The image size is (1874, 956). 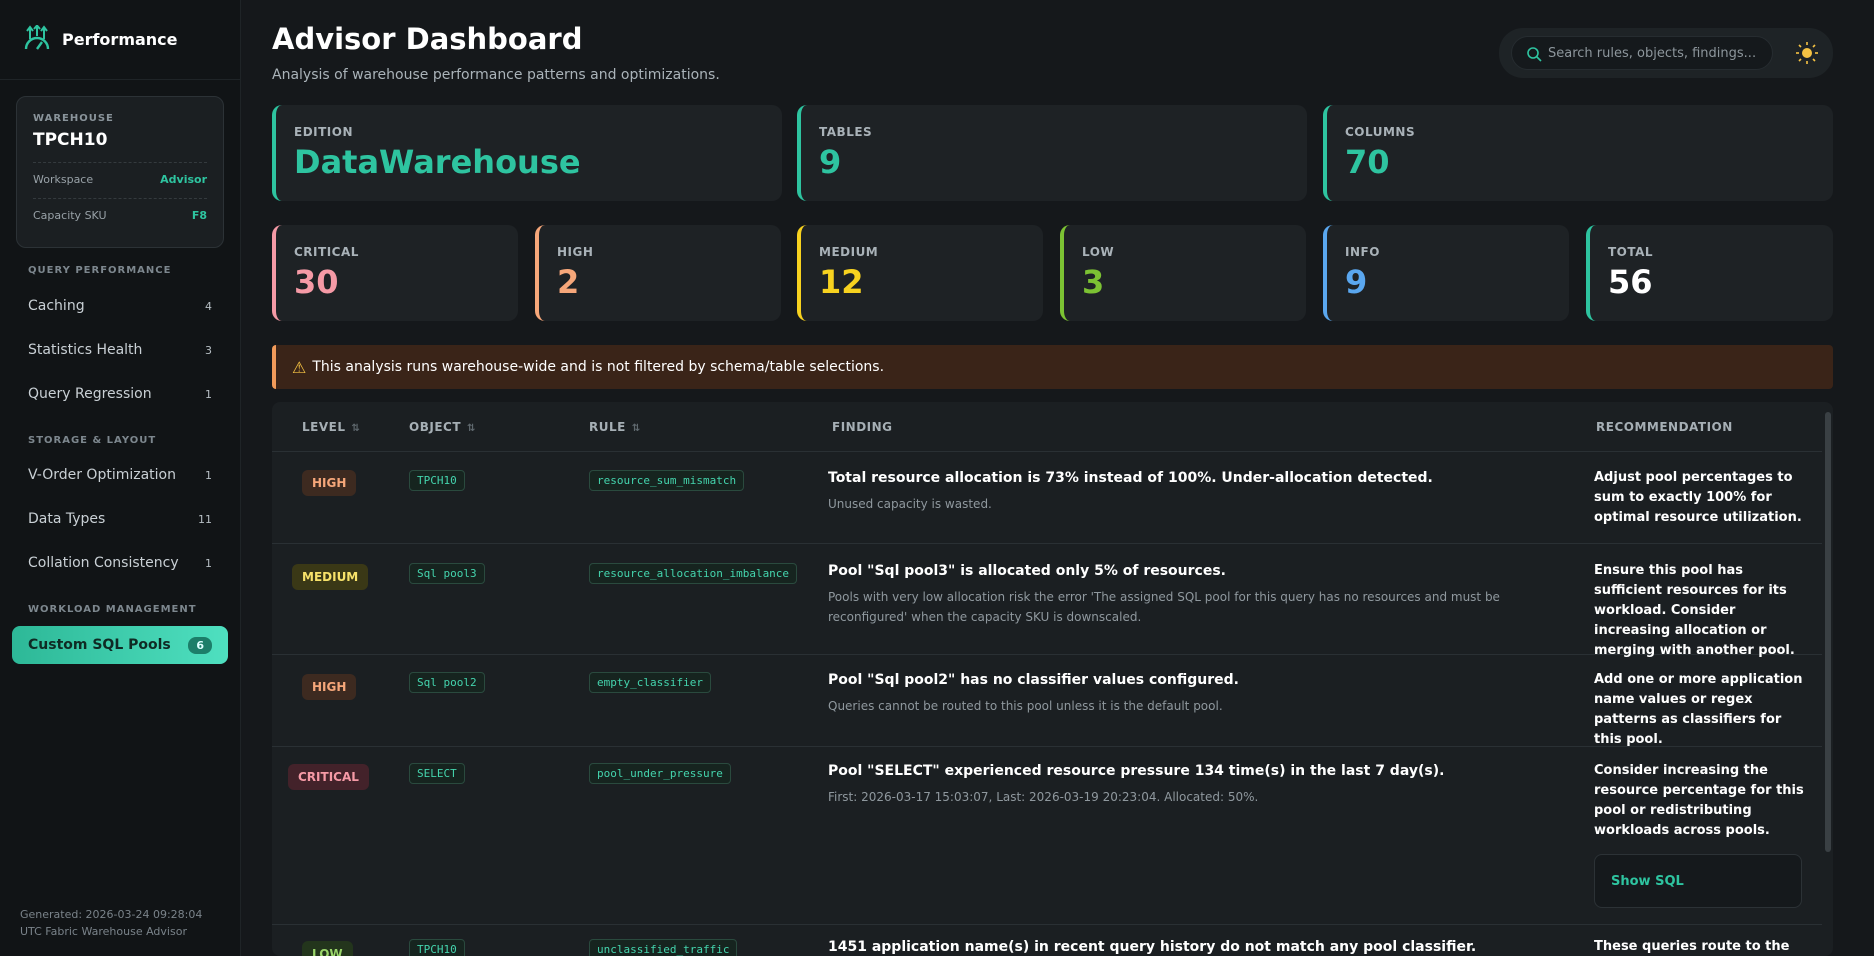 What do you see at coordinates (1052, 153) in the screenshot?
I see `summary-card-tables: TABLES 9` at bounding box center [1052, 153].